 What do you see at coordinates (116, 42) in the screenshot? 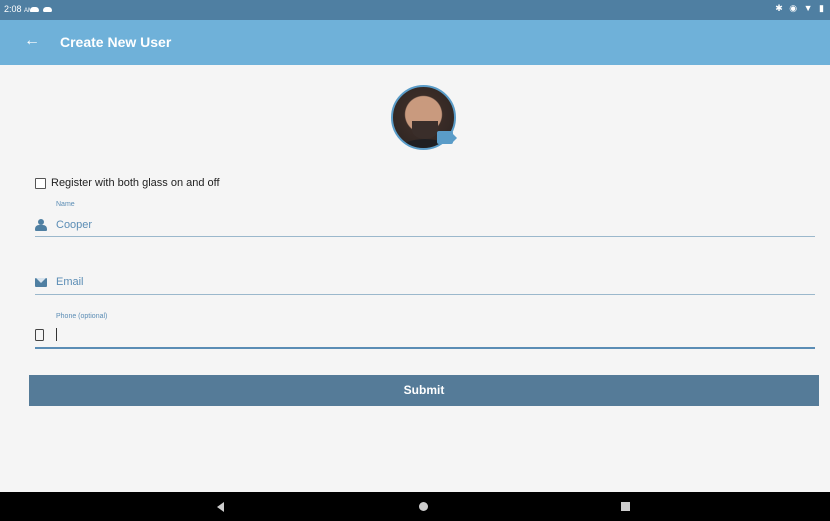
I see `page-title: Create New User` at bounding box center [116, 42].